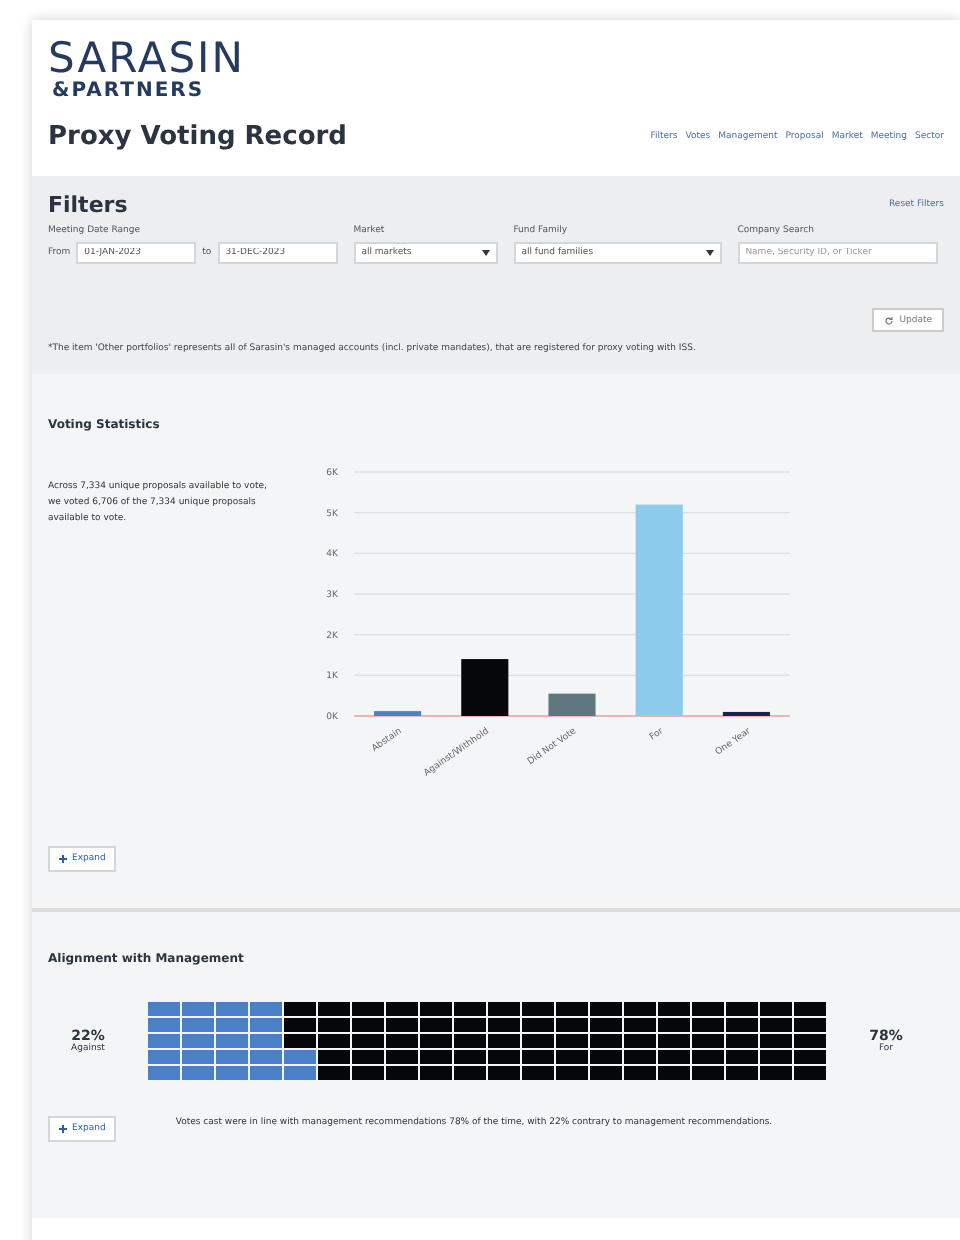 The width and height of the screenshot is (960, 1240). Describe the element at coordinates (888, 320) in the screenshot. I see `refresh-icon` at that location.